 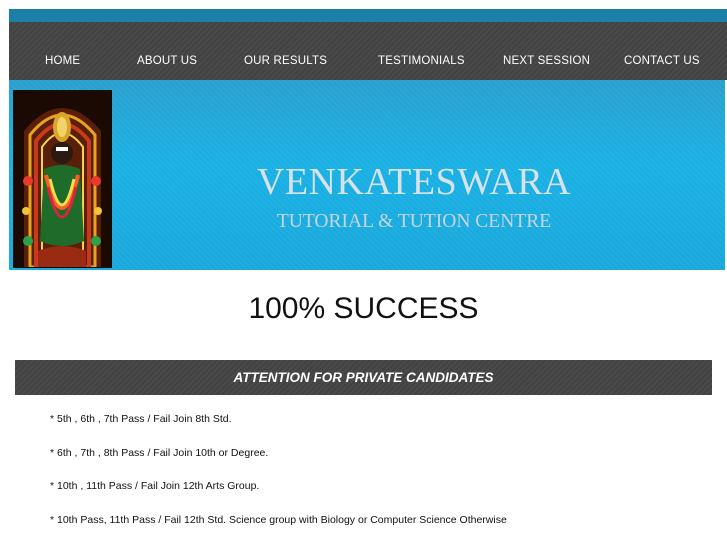 What do you see at coordinates (421, 61) in the screenshot?
I see `nav-testimonials: TESTIMONIALS` at bounding box center [421, 61].